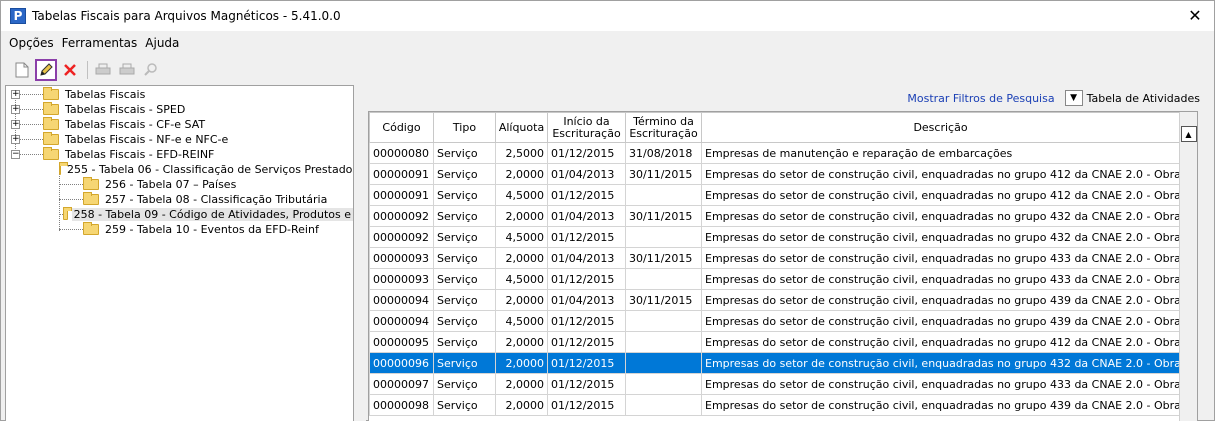  Describe the element at coordinates (1143, 98) in the screenshot. I see `table-selector-label: Tabela de Atividades` at that location.